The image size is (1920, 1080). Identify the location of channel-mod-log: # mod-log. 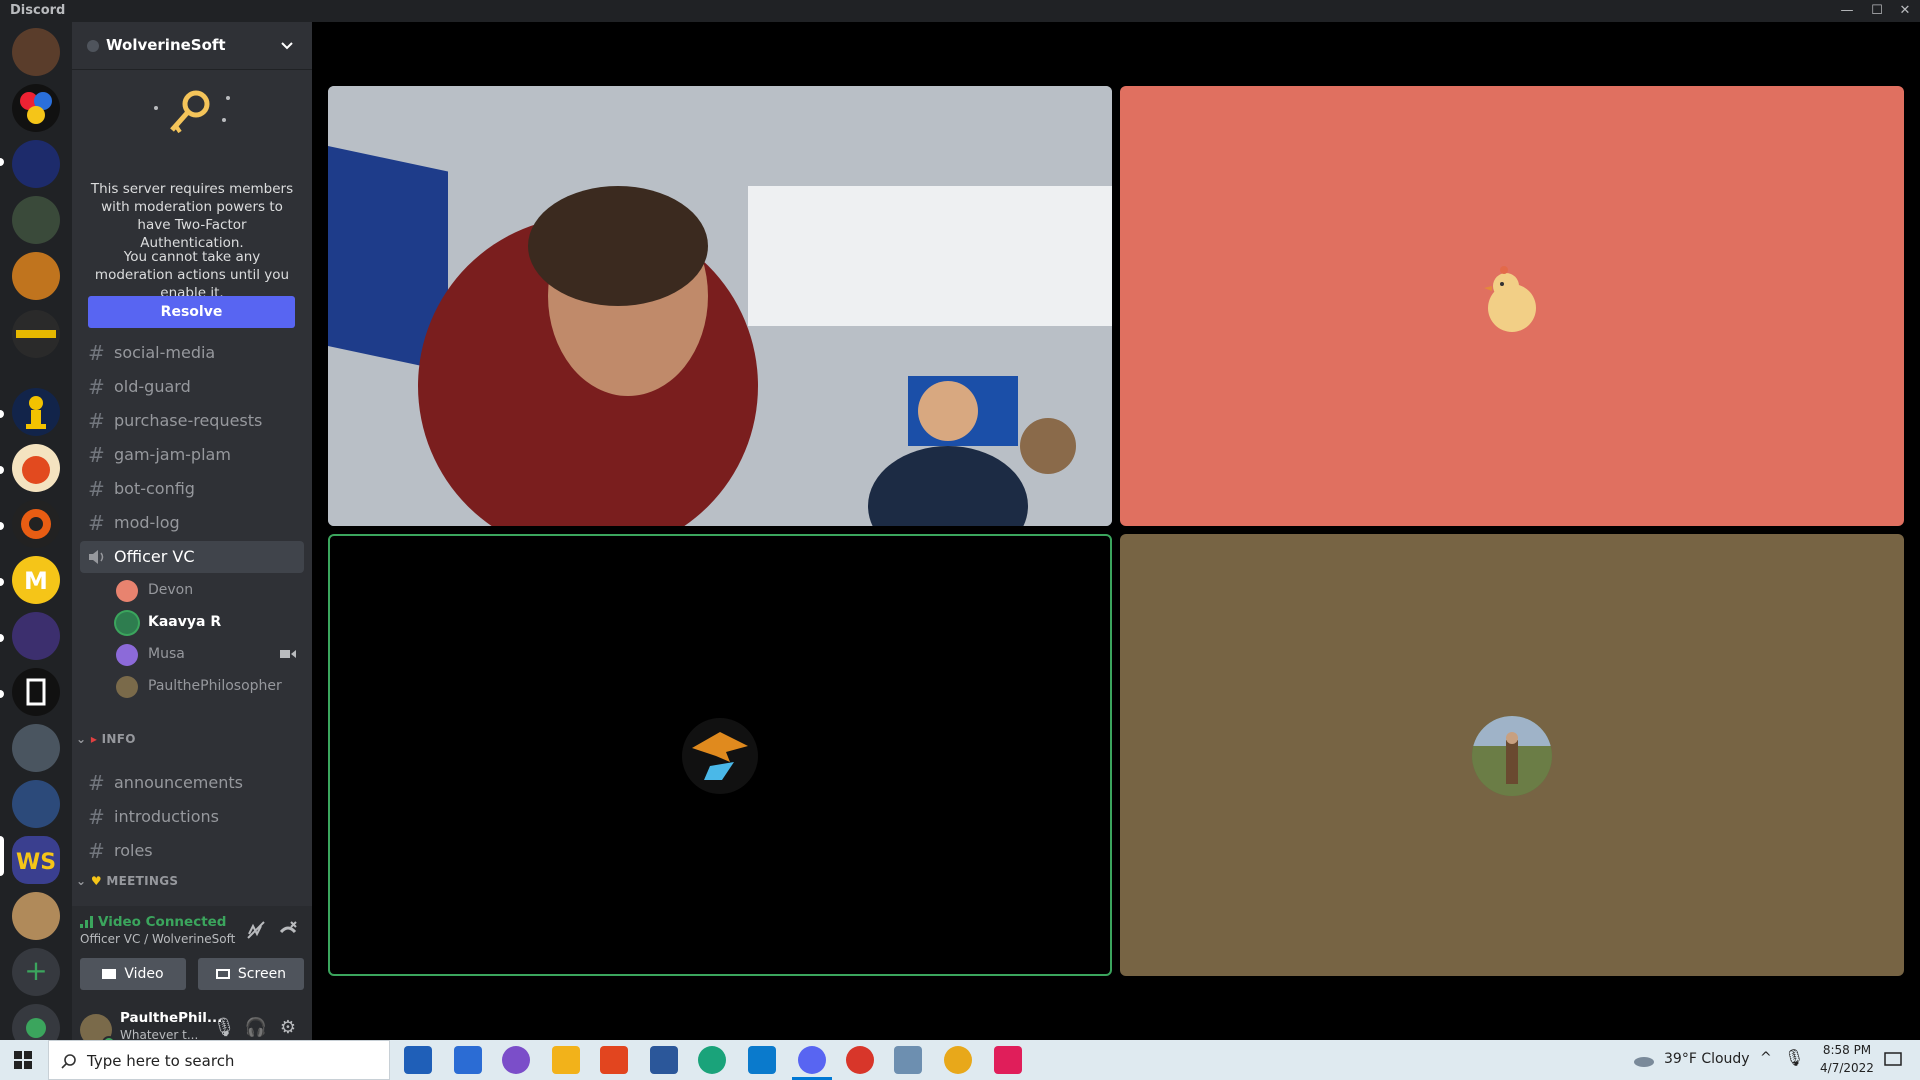
(192, 523).